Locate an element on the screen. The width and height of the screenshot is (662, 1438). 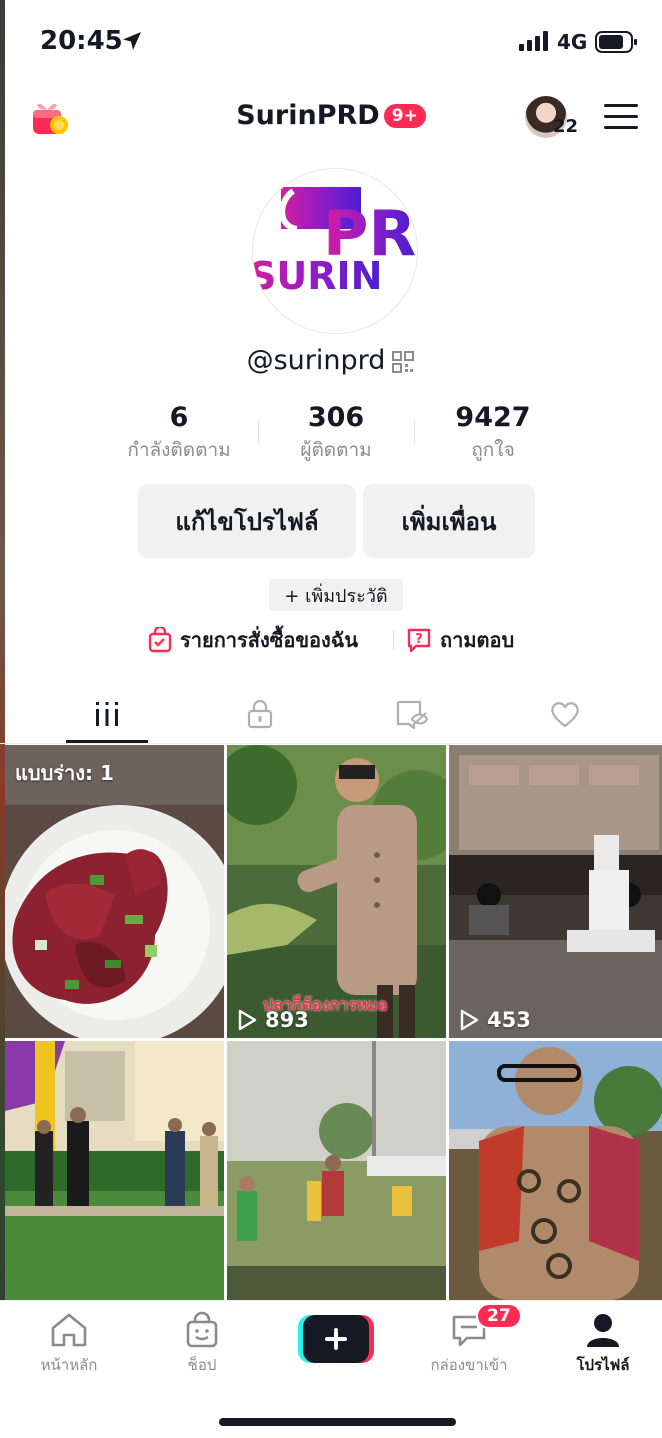
traditional-dress-man-image is located at coordinates (555, 1170).